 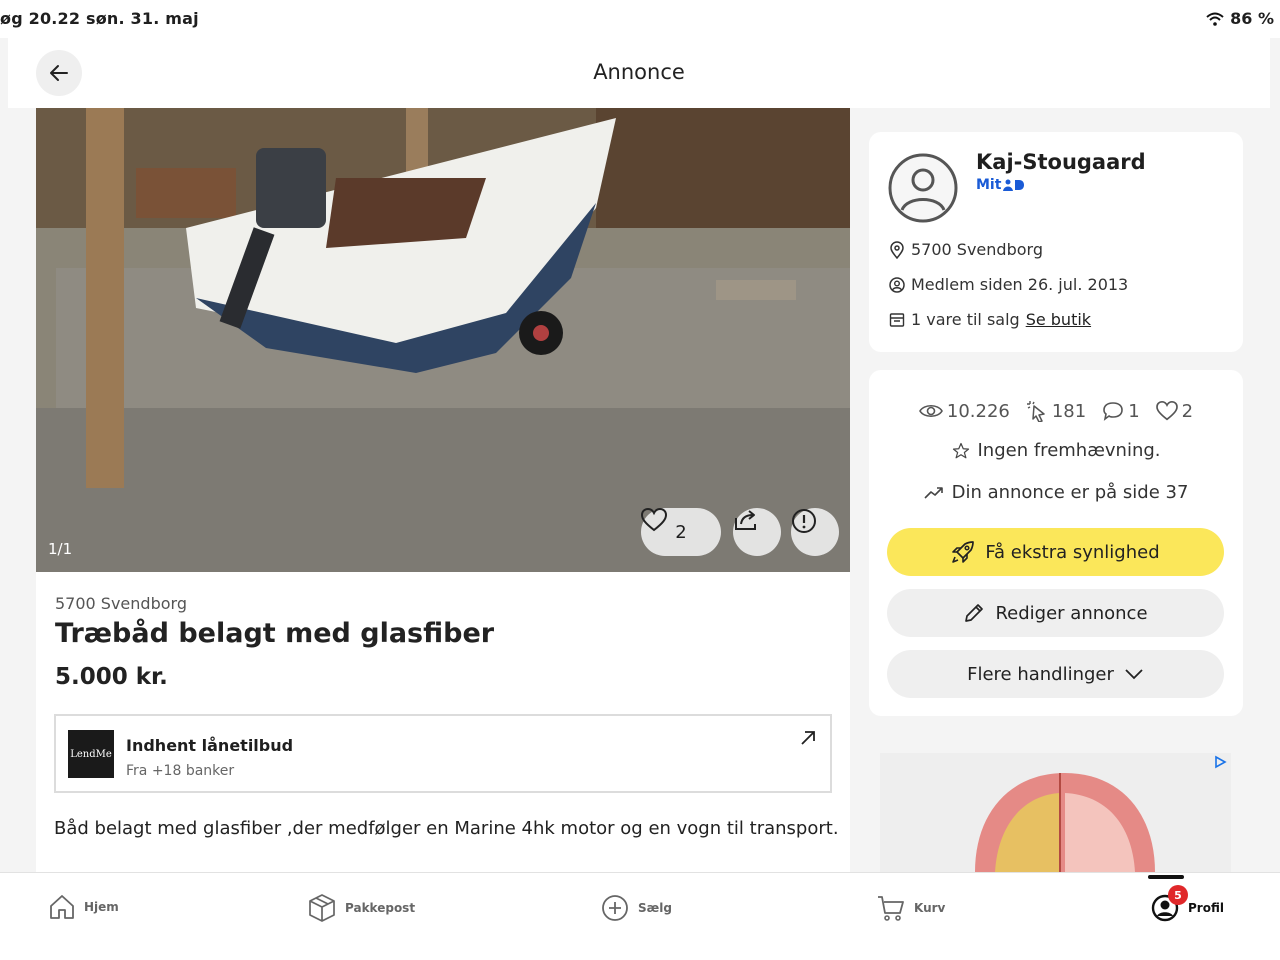 I want to click on member-since-row: Medlem siden 26. jul. 2013, so click(x=1008, y=284).